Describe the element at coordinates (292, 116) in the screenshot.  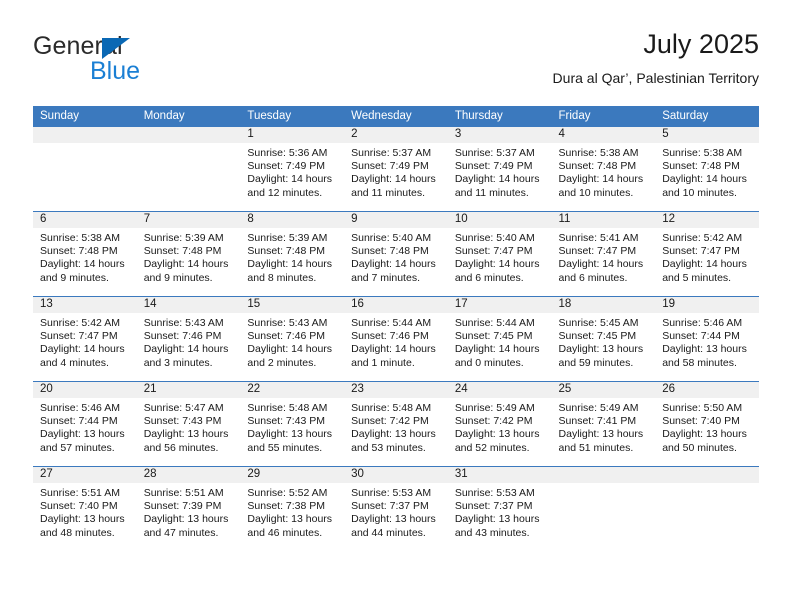
I see `weekday-header-tuesday: Tuesday` at that location.